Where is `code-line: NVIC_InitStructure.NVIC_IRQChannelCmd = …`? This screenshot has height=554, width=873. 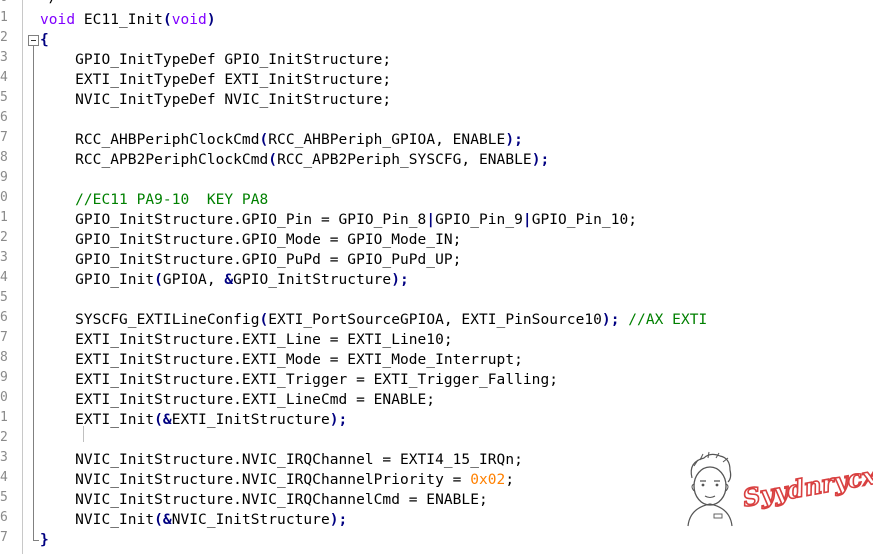
code-line: NVIC_InitStructure.NVIC_IRQChannelCmd = … is located at coordinates (264, 500).